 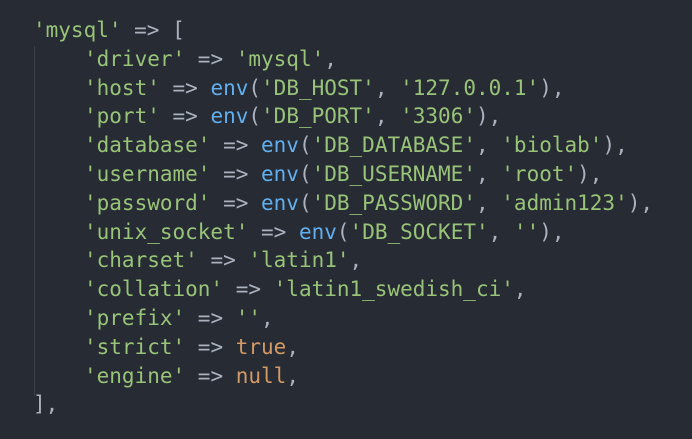 I want to click on key-password: 'password', so click(x=147, y=202).